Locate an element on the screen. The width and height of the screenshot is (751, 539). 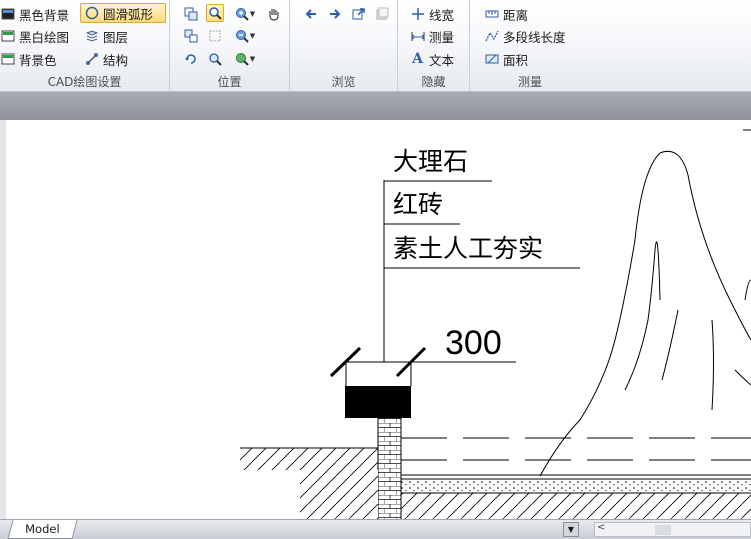
smooth-arc-label: 圆滑弧形 is located at coordinates (128, 14).